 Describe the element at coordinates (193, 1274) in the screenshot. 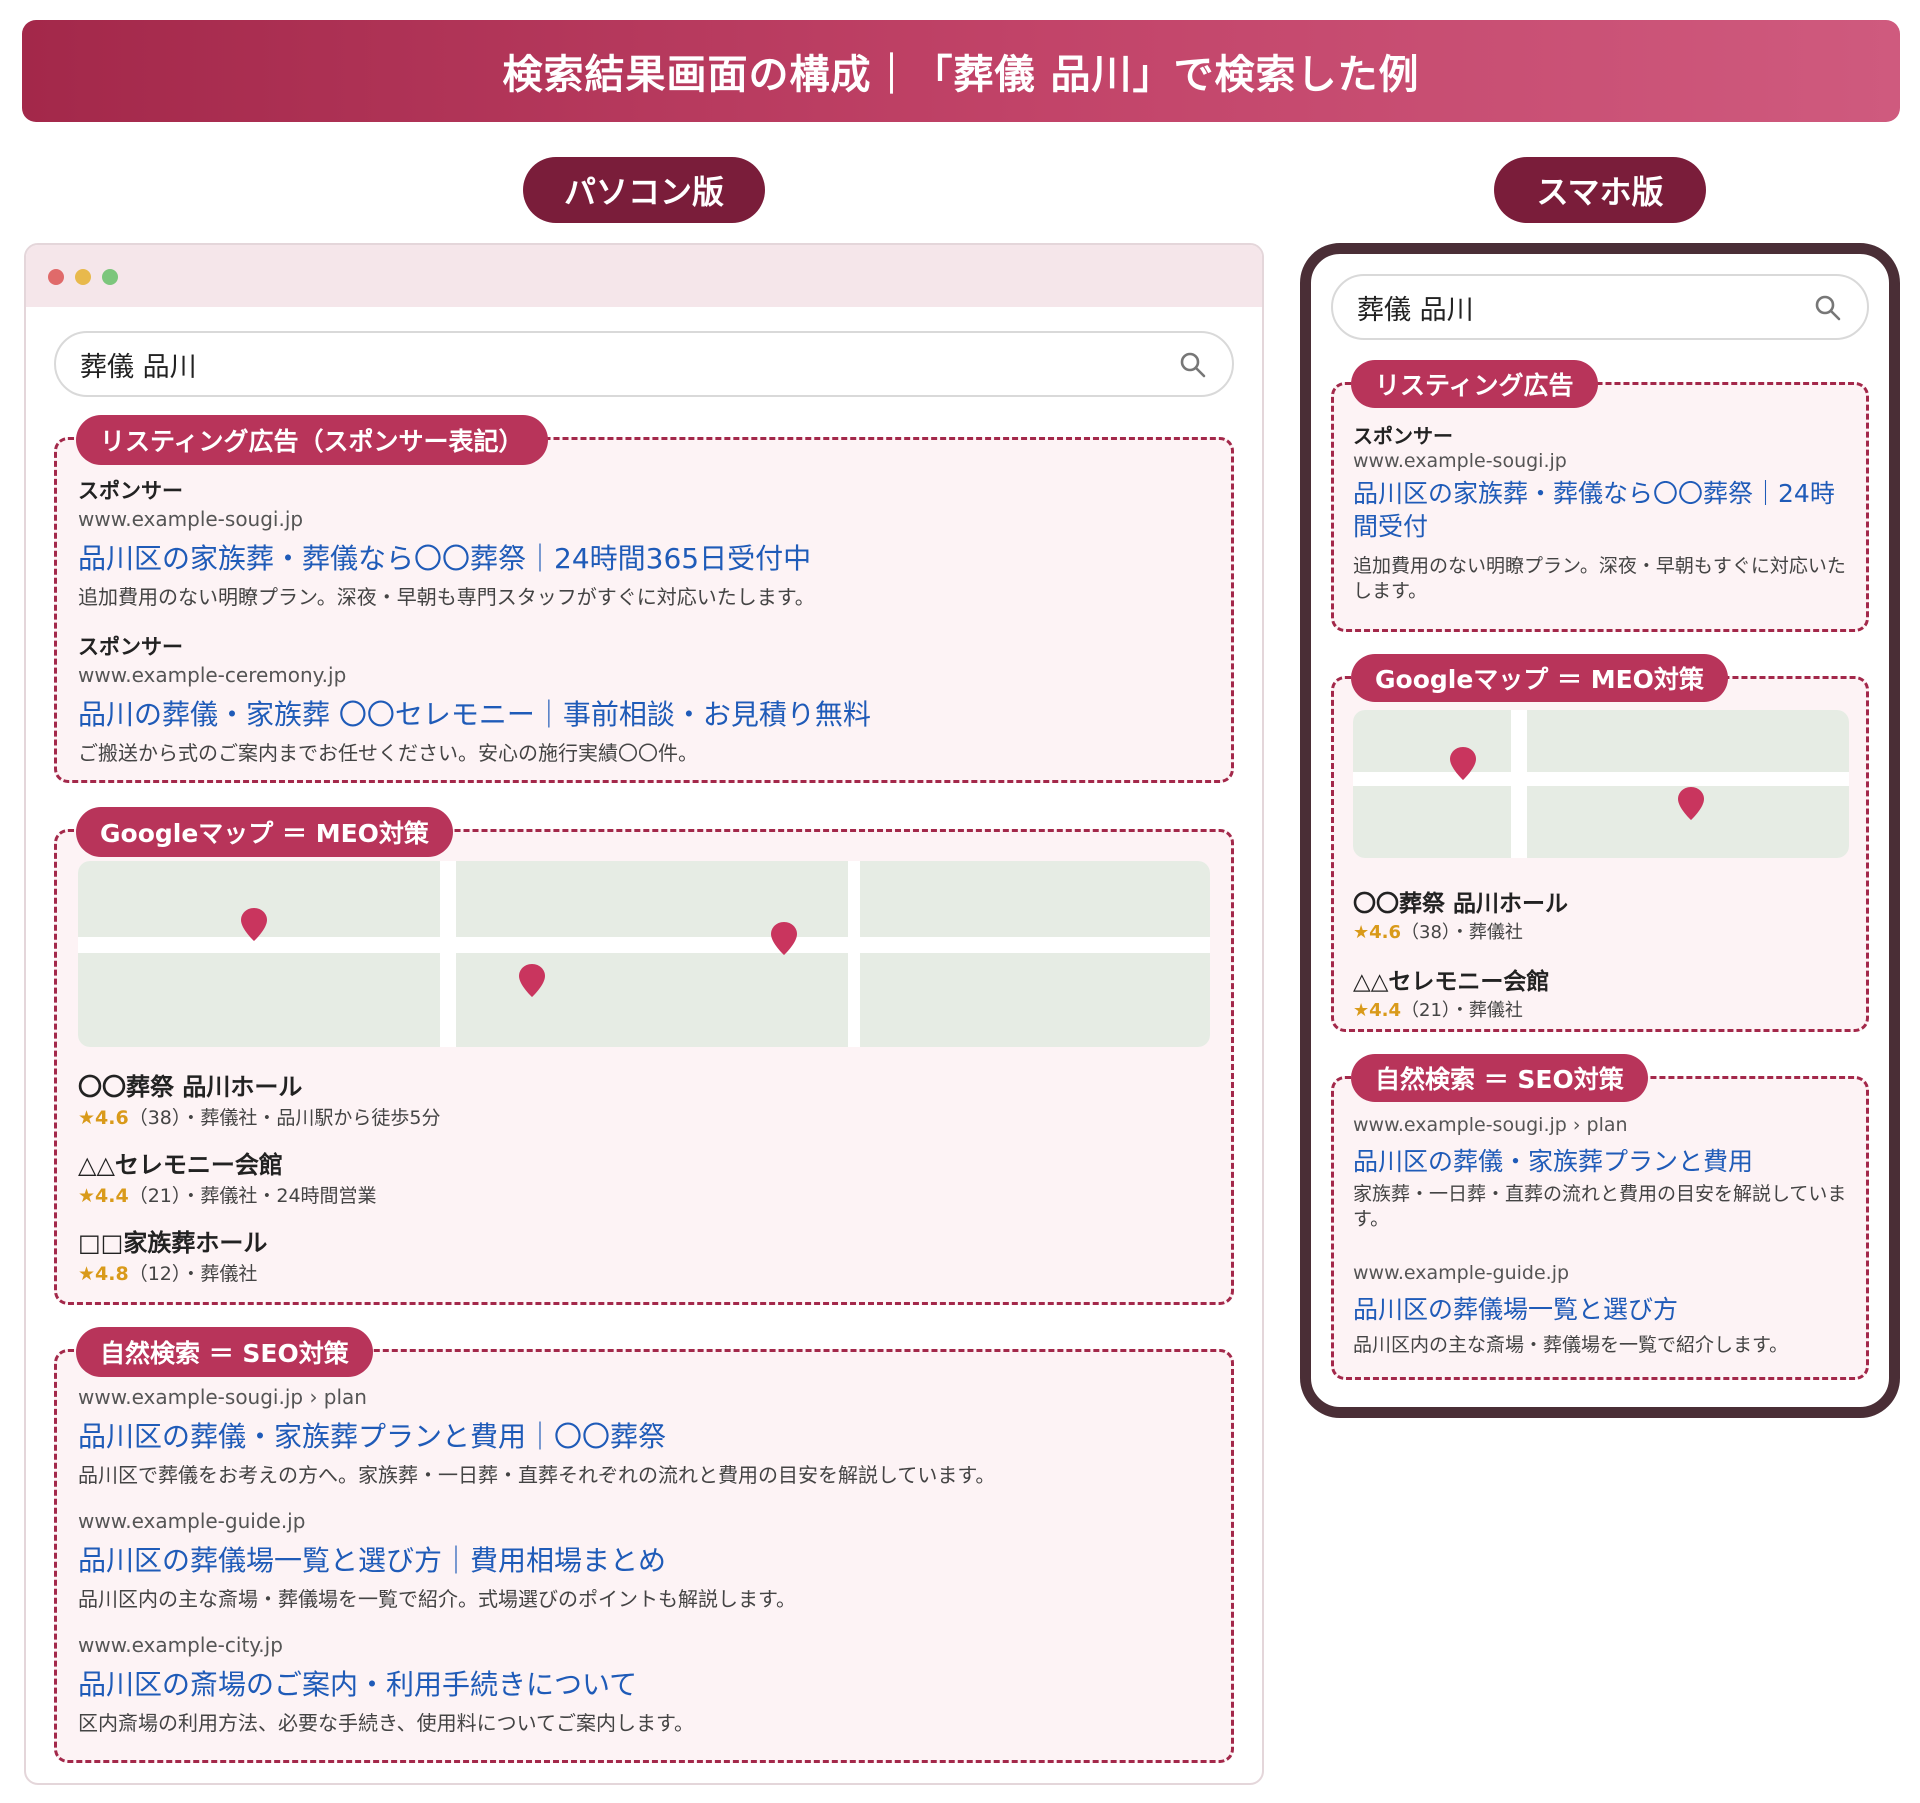

I see `place-details: （12）・葬儀社` at that location.